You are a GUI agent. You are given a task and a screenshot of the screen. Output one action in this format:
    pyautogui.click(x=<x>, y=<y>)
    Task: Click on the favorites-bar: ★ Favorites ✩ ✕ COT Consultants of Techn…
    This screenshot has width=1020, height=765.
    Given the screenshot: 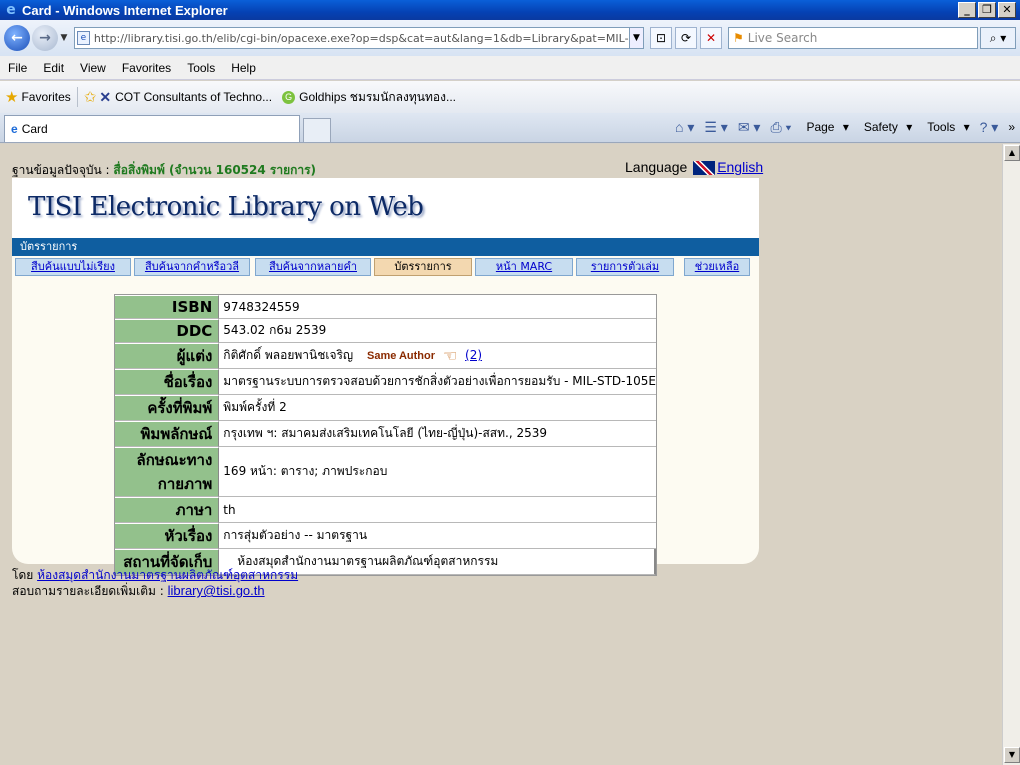 What is the action you would take?
    pyautogui.click(x=510, y=97)
    